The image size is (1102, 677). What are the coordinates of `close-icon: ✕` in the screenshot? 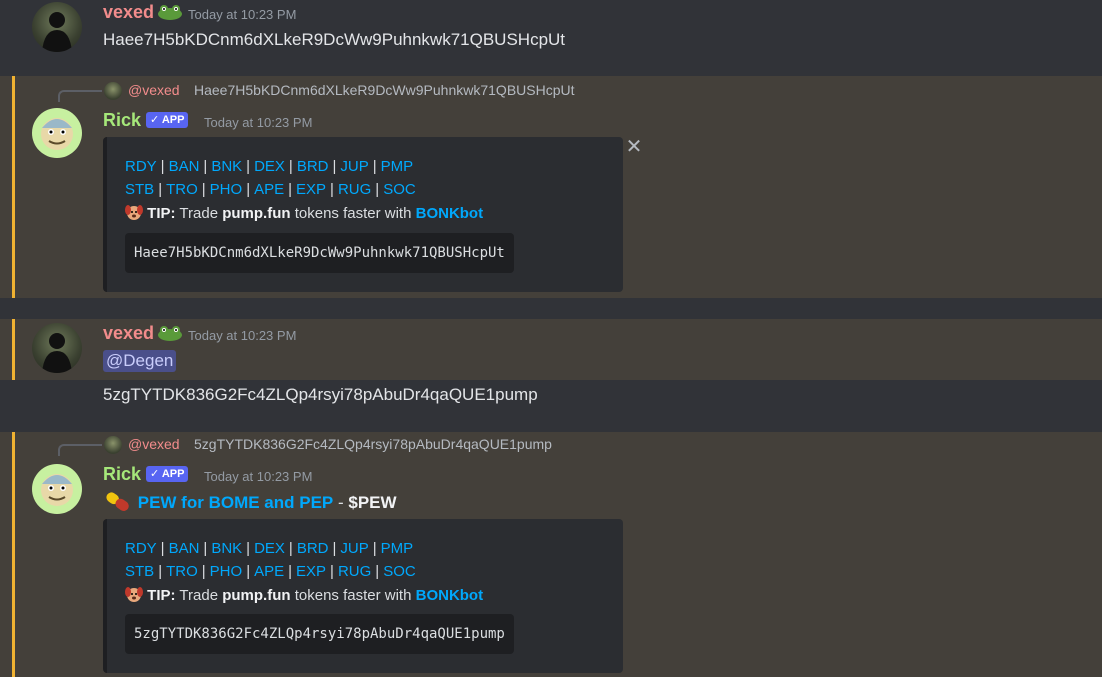 It's located at (634, 147).